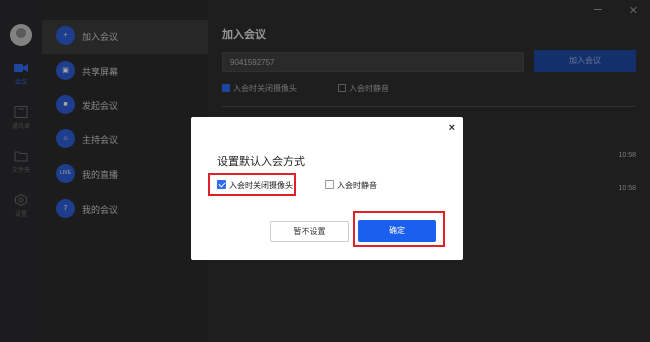  What do you see at coordinates (309, 231) in the screenshot?
I see `skip-button: 暂不设置` at bounding box center [309, 231].